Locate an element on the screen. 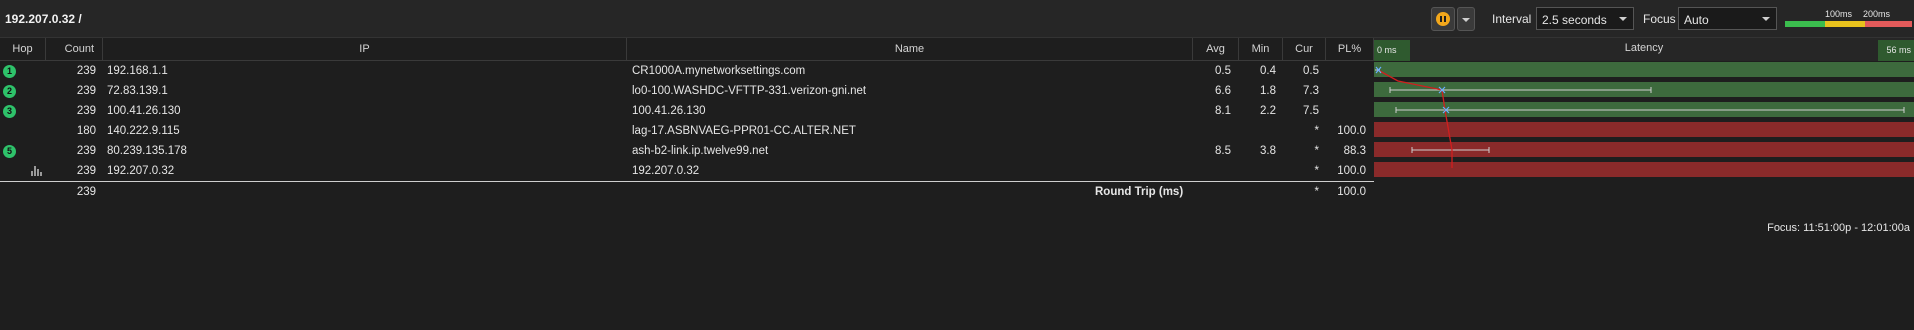 This screenshot has width=1914, height=330. ip-cell: 140.222.9.115 is located at coordinates (143, 131).